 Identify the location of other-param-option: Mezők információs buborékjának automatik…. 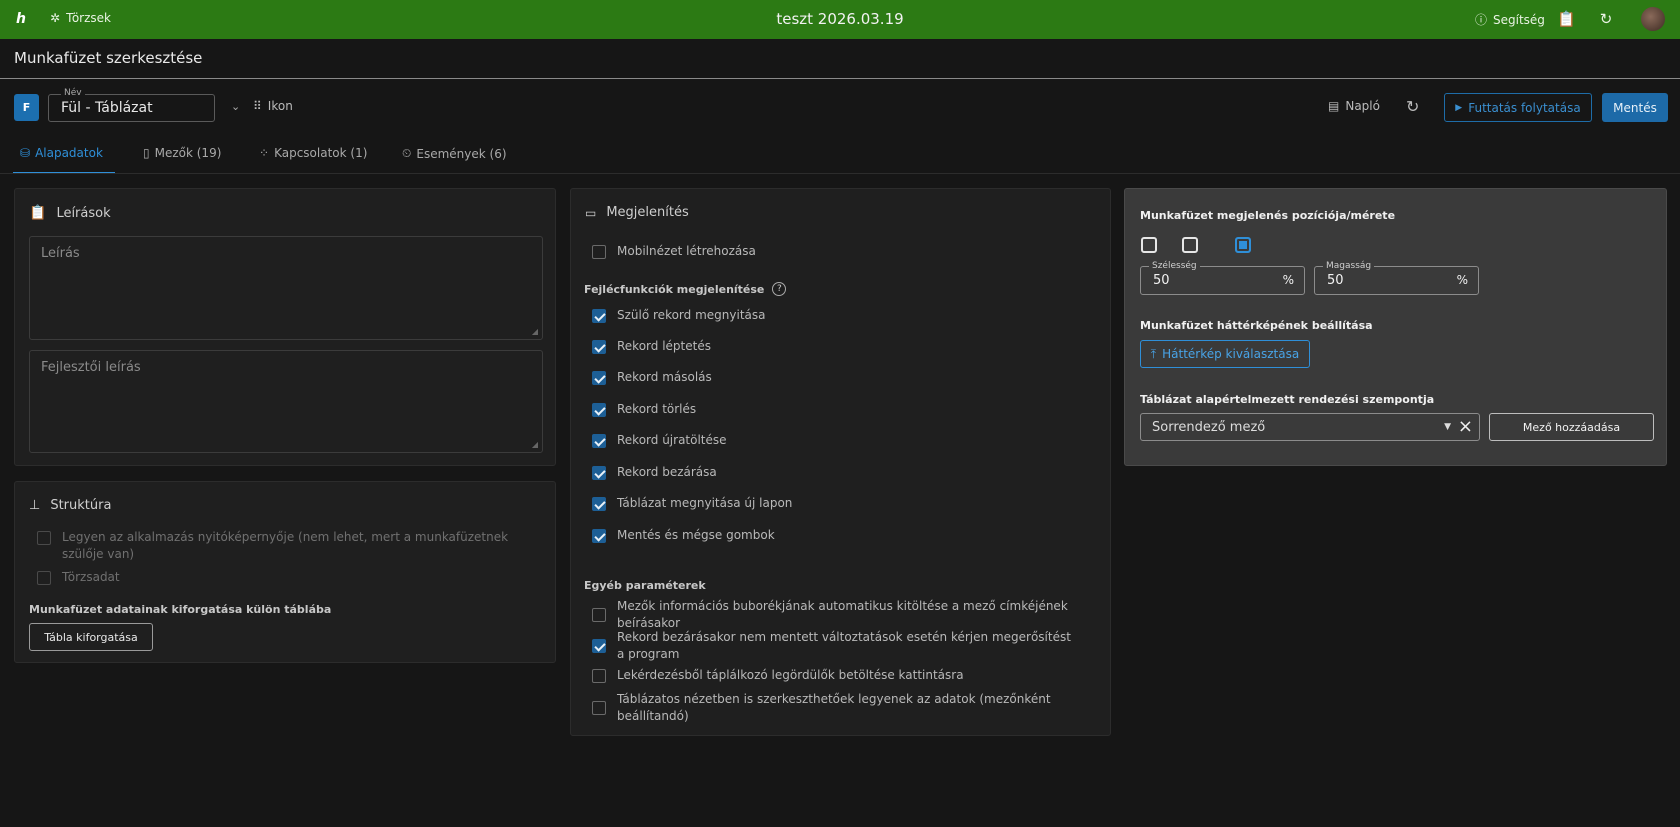
(837, 615).